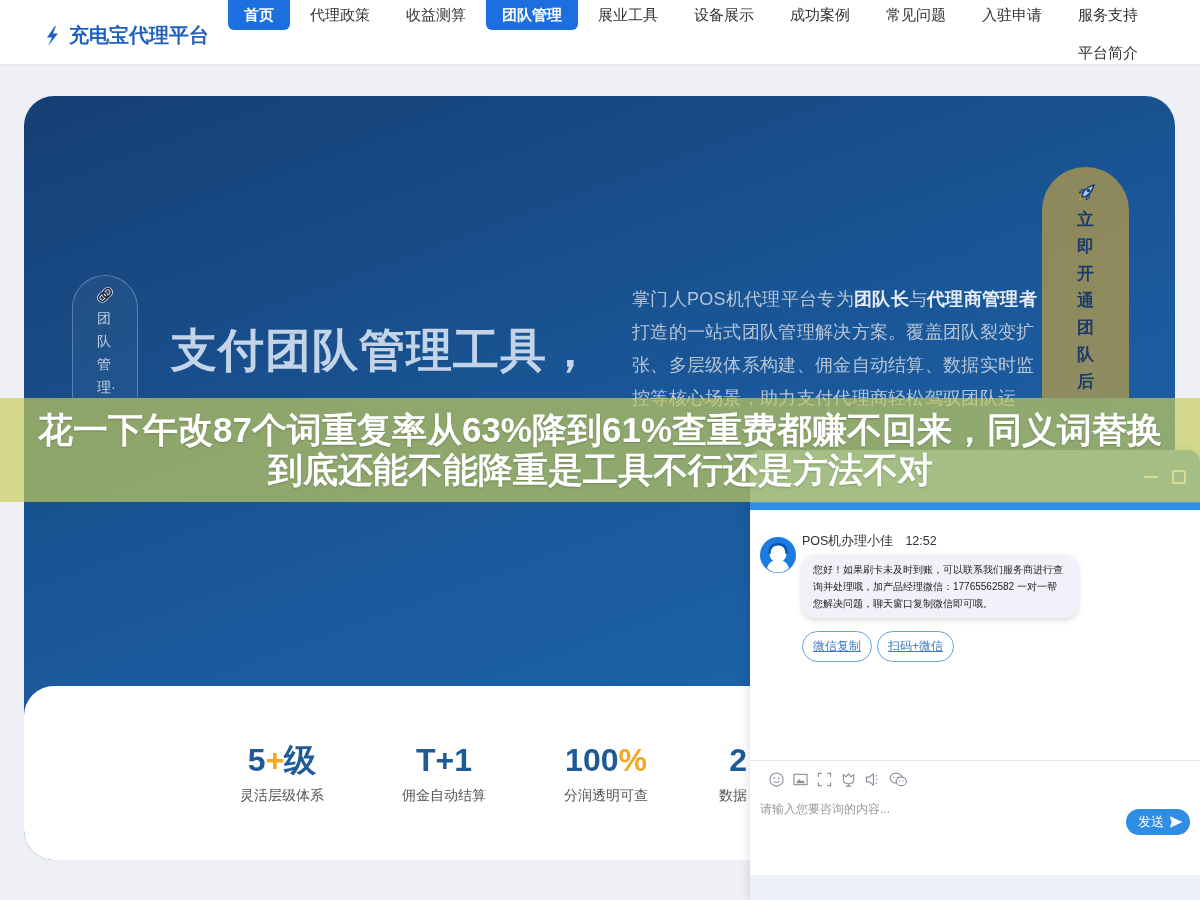  Describe the element at coordinates (778, 555) in the screenshot. I see `avatar-icon` at that location.